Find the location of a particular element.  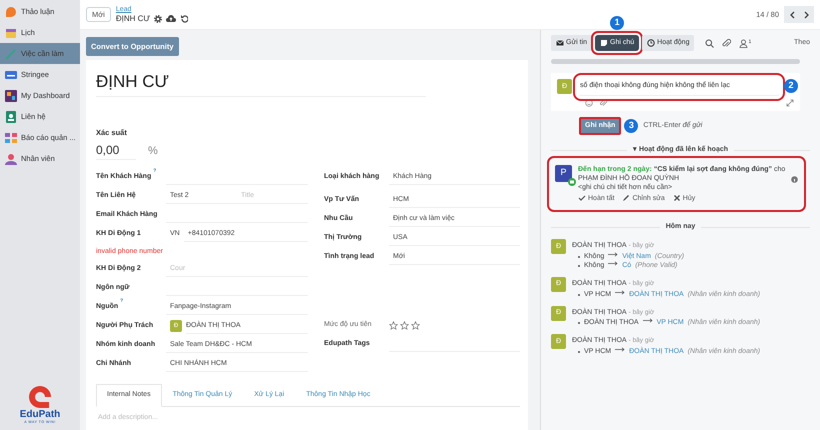

callout-marker: 2 is located at coordinates (791, 86).